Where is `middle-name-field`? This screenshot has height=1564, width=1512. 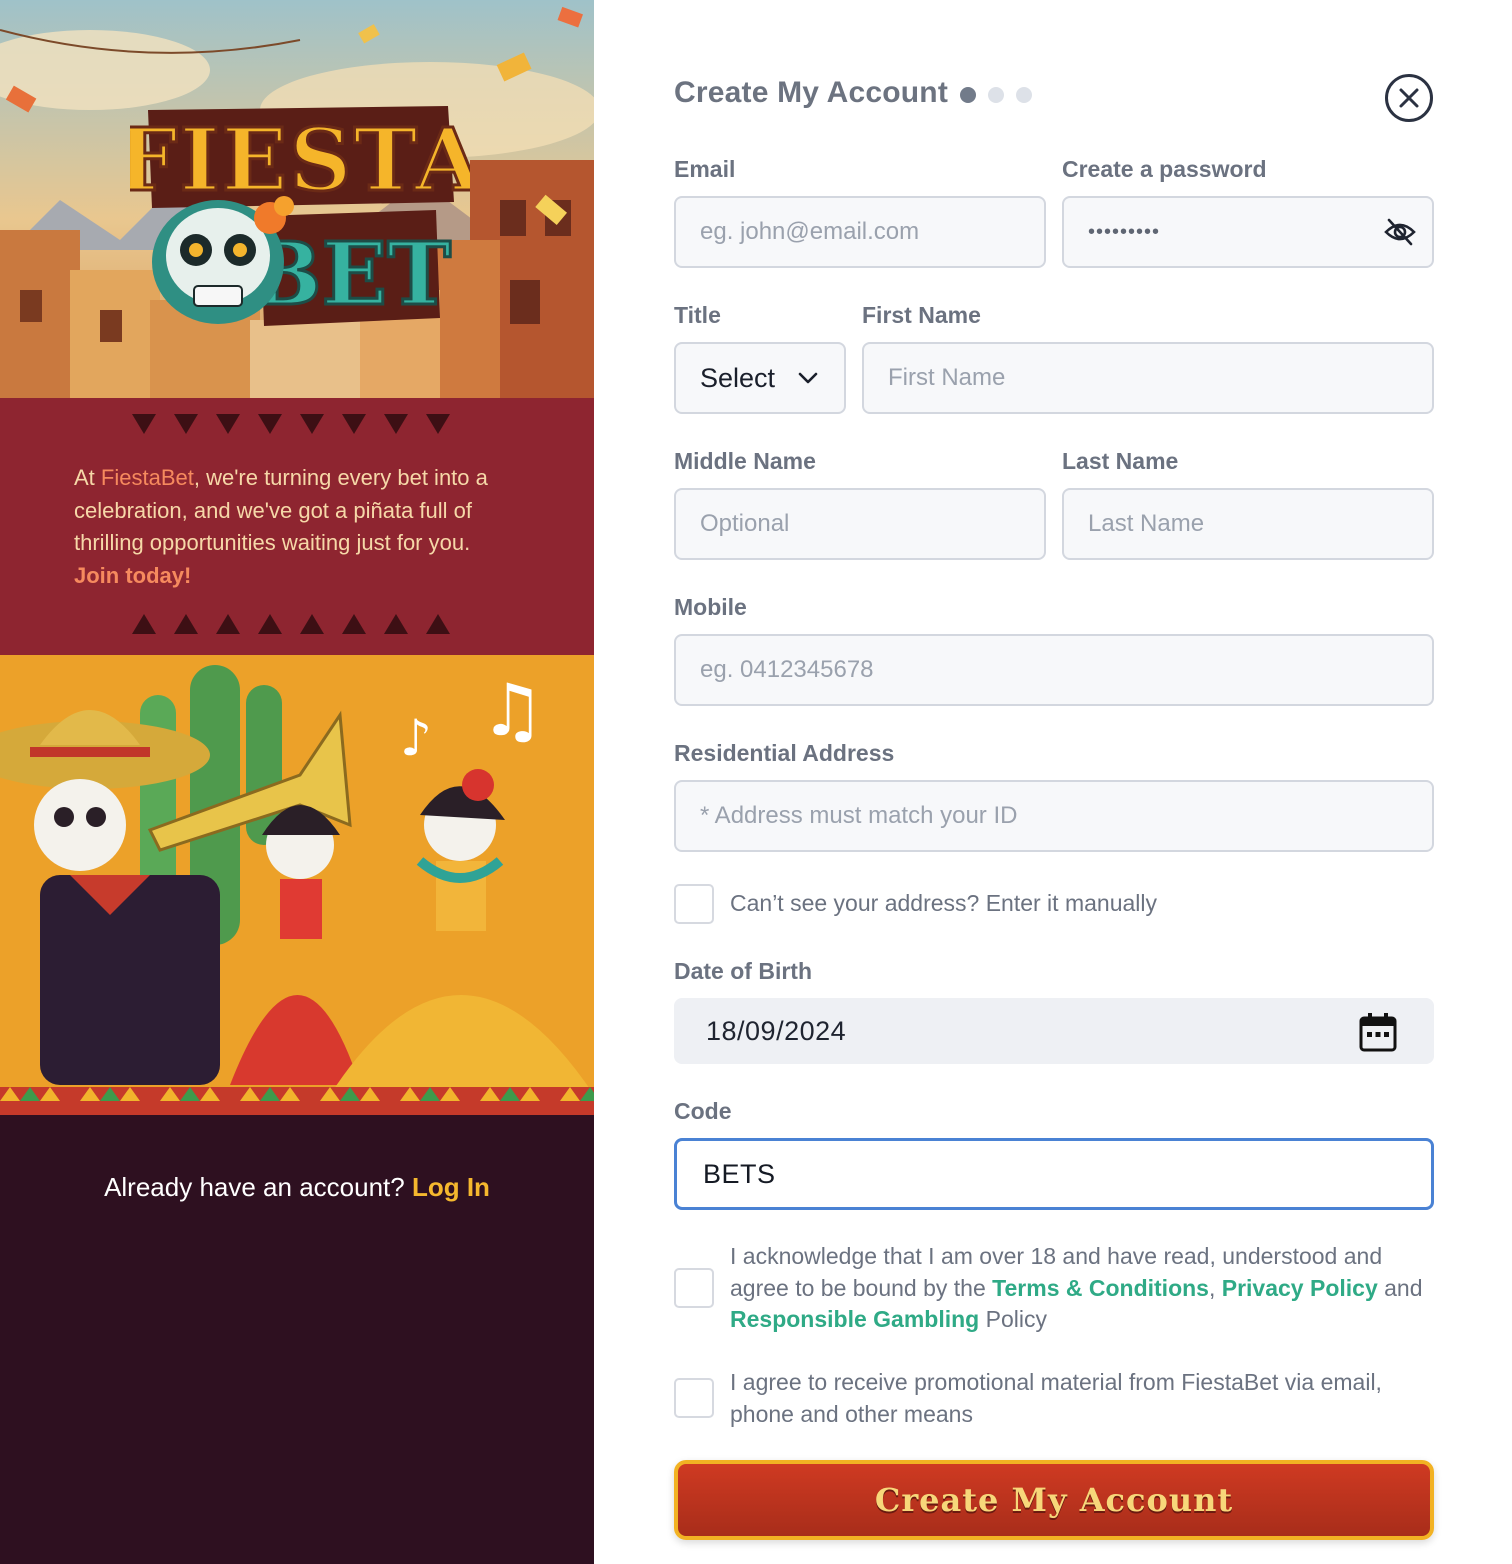 middle-name-field is located at coordinates (872, 524).